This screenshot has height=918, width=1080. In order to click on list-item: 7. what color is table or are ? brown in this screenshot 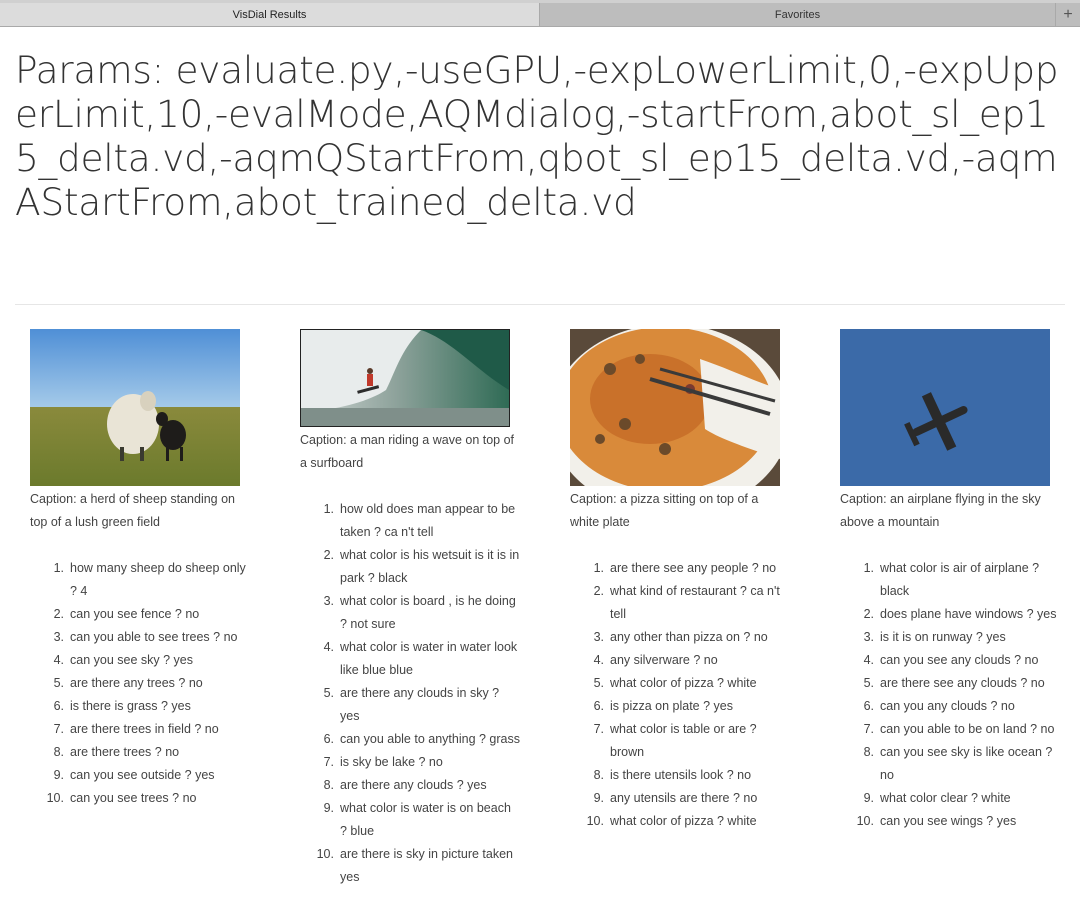, I will do `click(685, 741)`.